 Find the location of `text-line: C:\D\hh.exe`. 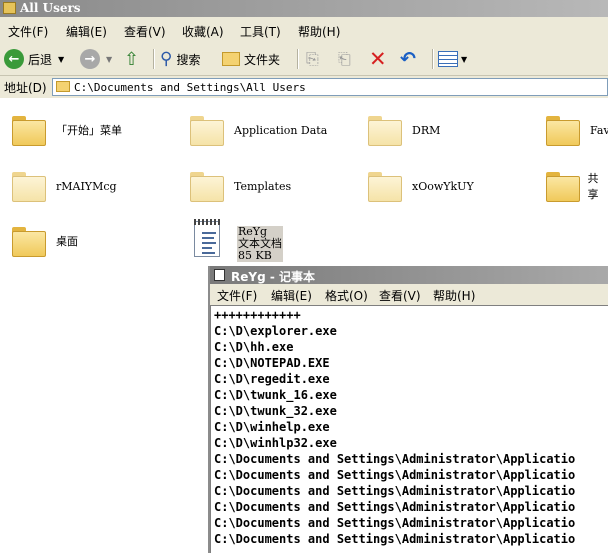

text-line: C:\D\hh.exe is located at coordinates (254, 347).